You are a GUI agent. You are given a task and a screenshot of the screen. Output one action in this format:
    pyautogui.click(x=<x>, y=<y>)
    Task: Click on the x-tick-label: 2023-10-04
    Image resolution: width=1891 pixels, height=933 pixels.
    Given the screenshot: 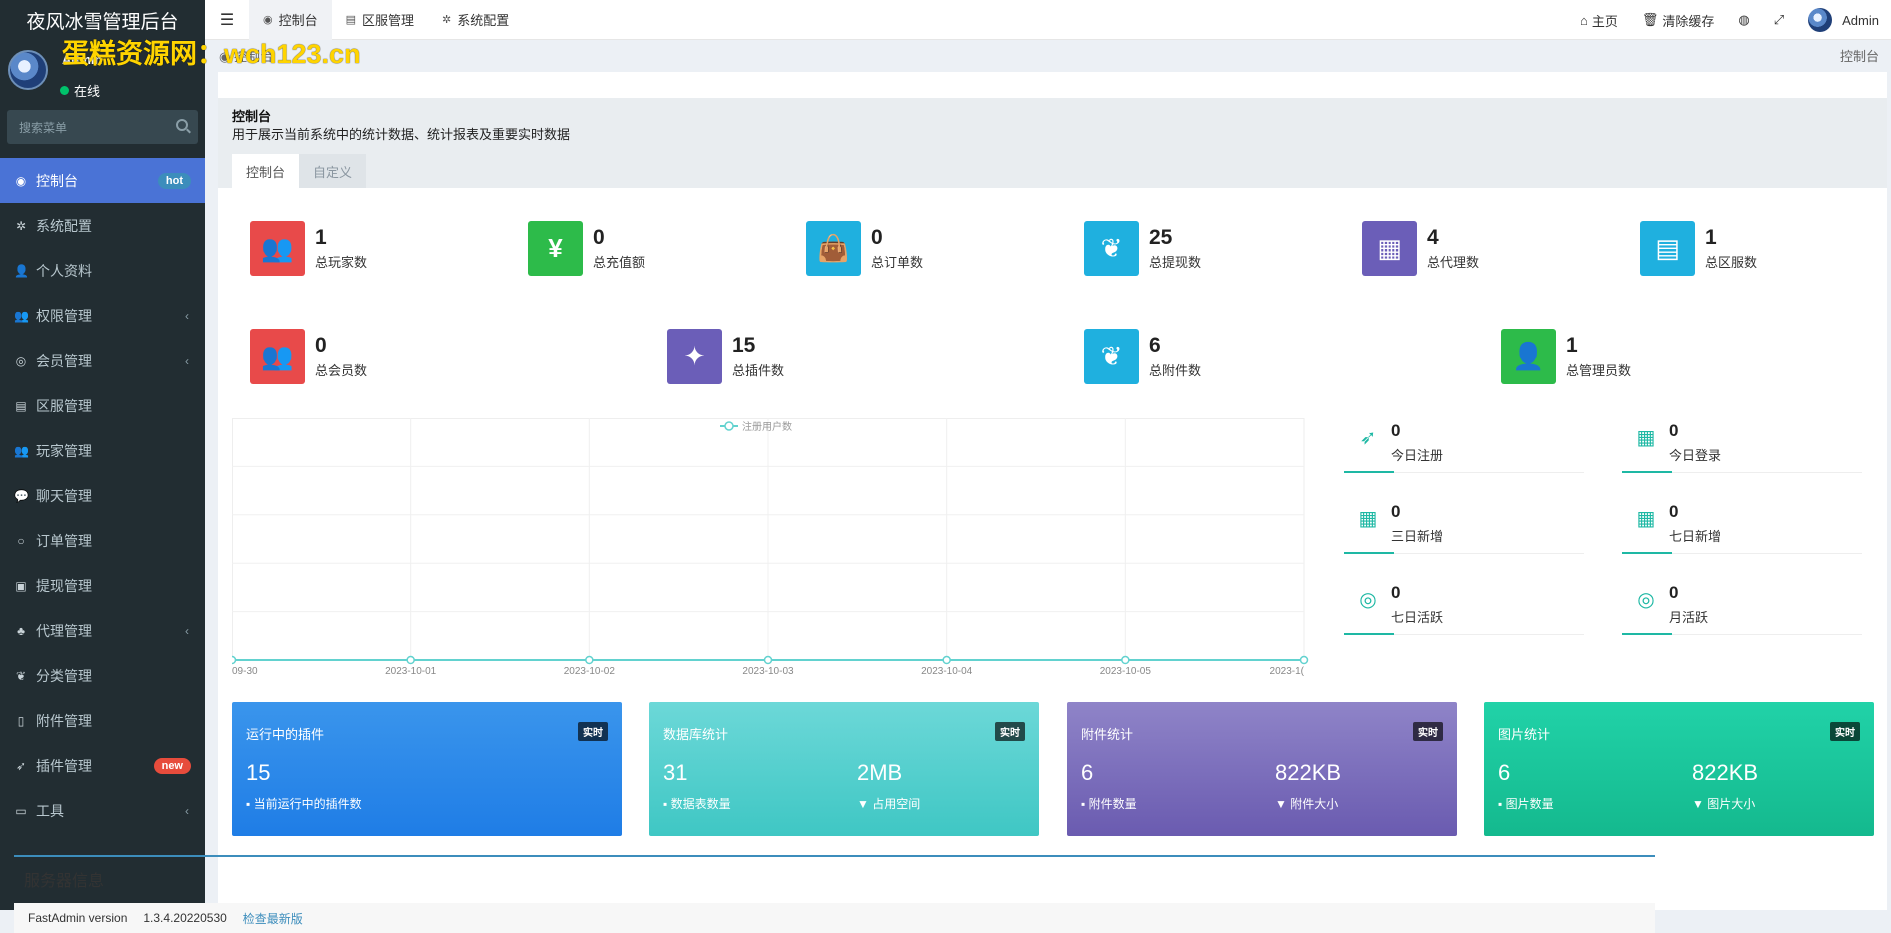 What is the action you would take?
    pyautogui.click(x=947, y=671)
    